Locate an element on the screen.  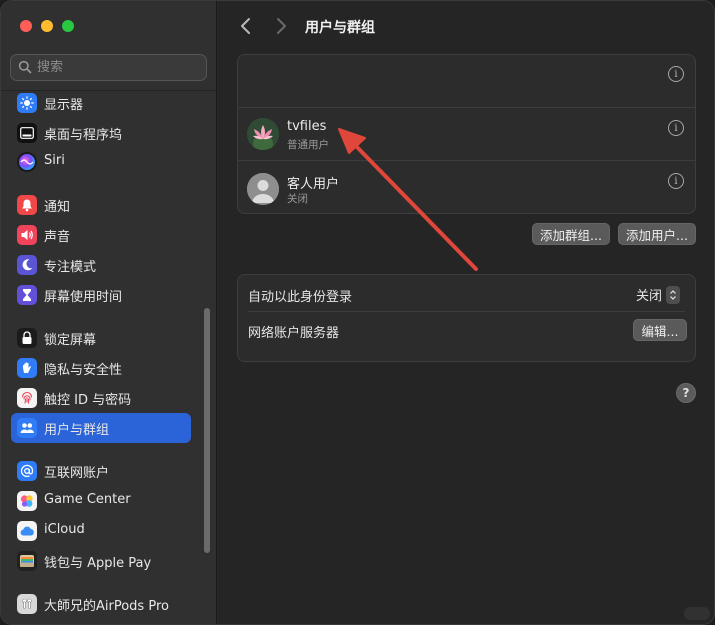
sidebar-item-game-center: Game Center is located at coordinates (101, 501).